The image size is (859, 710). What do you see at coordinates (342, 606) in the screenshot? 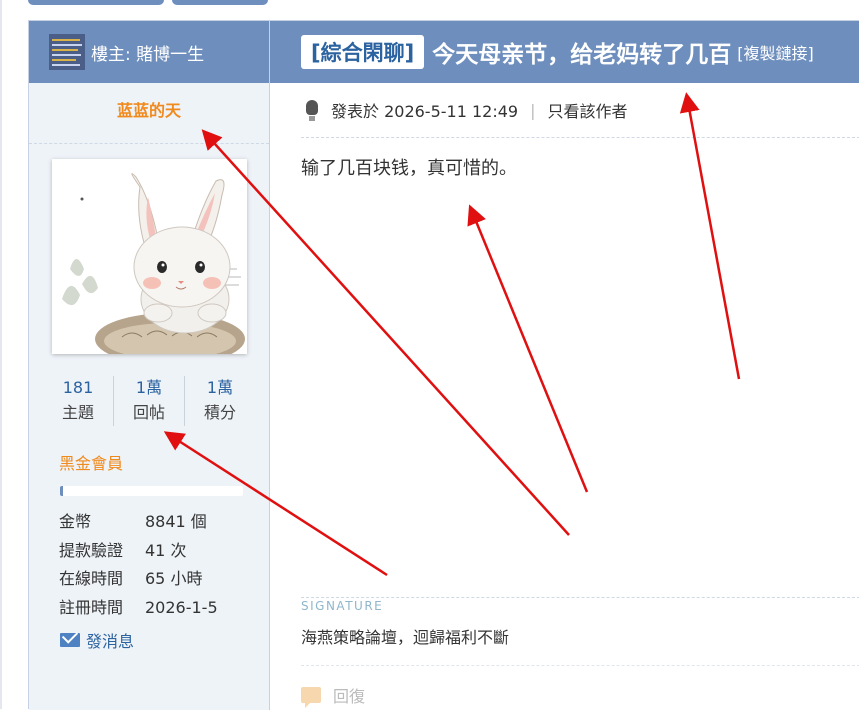
I see `signature-label: SIGNATURE` at bounding box center [342, 606].